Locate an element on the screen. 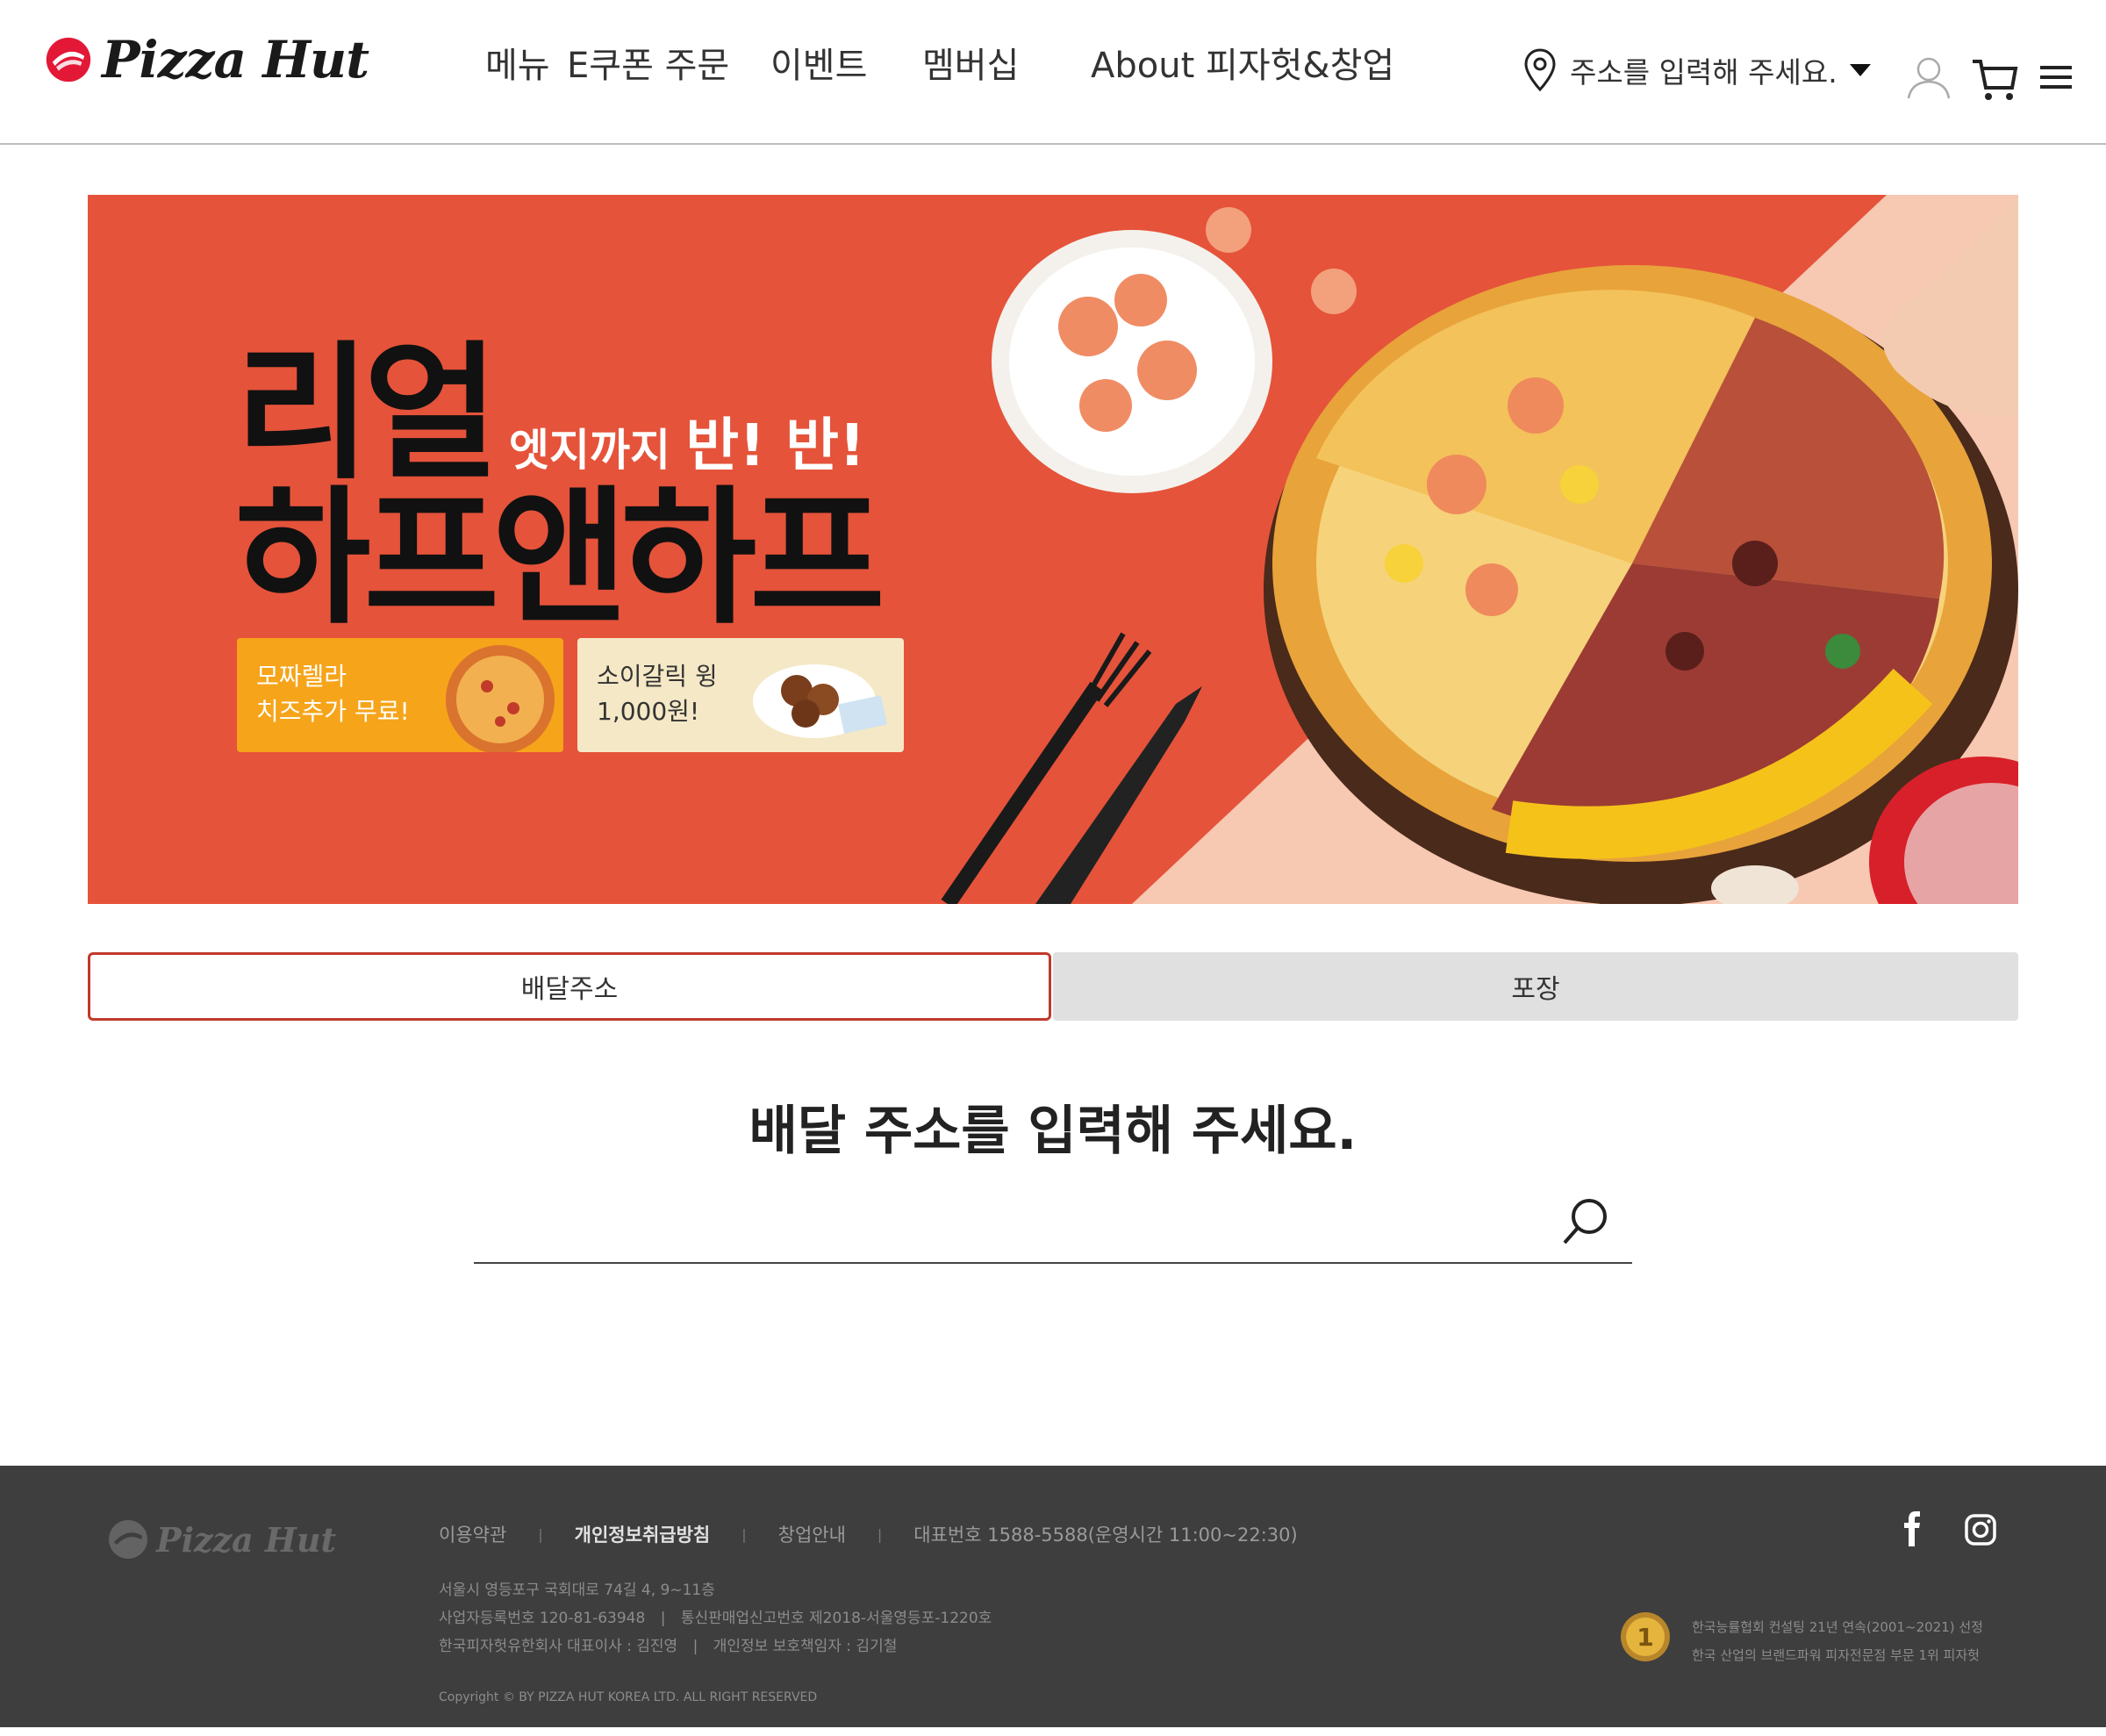 This screenshot has height=1736, width=2106. menu-icon is located at coordinates (2056, 77).